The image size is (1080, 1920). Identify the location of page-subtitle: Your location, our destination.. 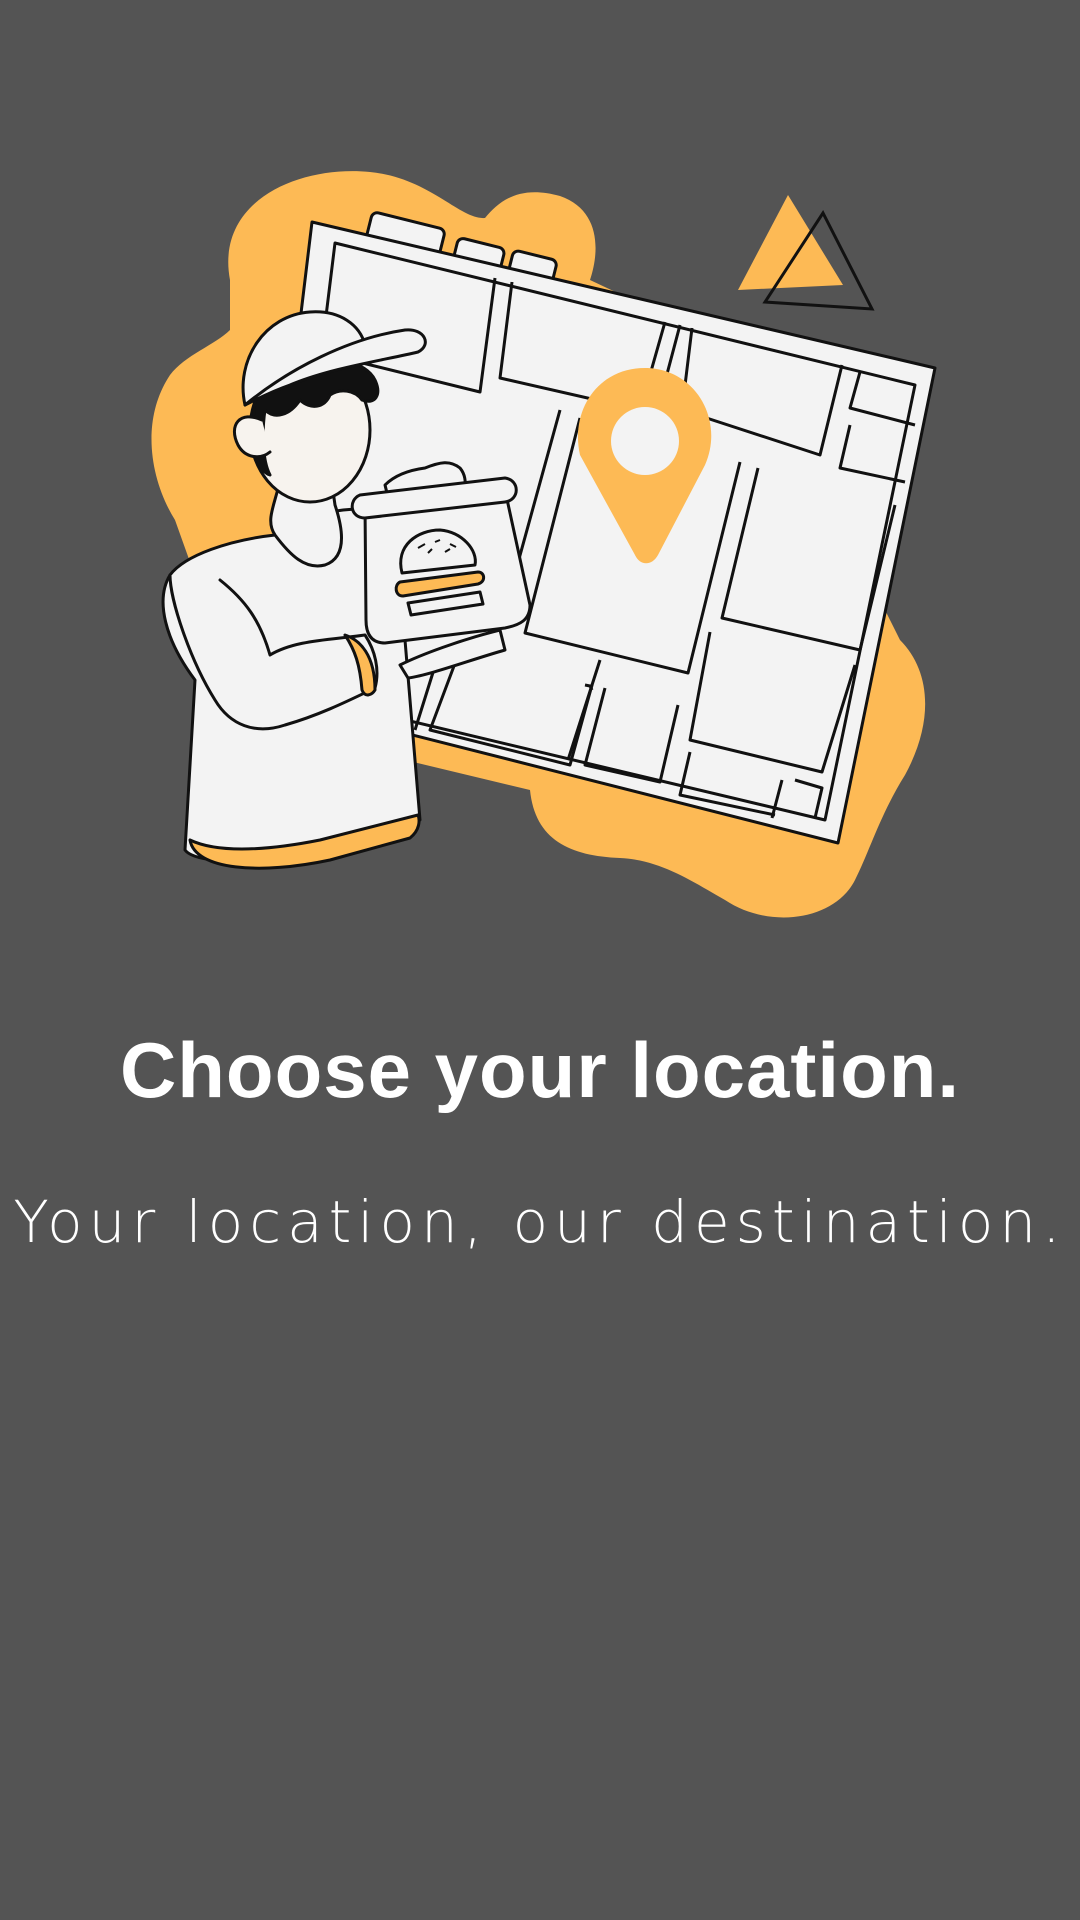
(540, 1222).